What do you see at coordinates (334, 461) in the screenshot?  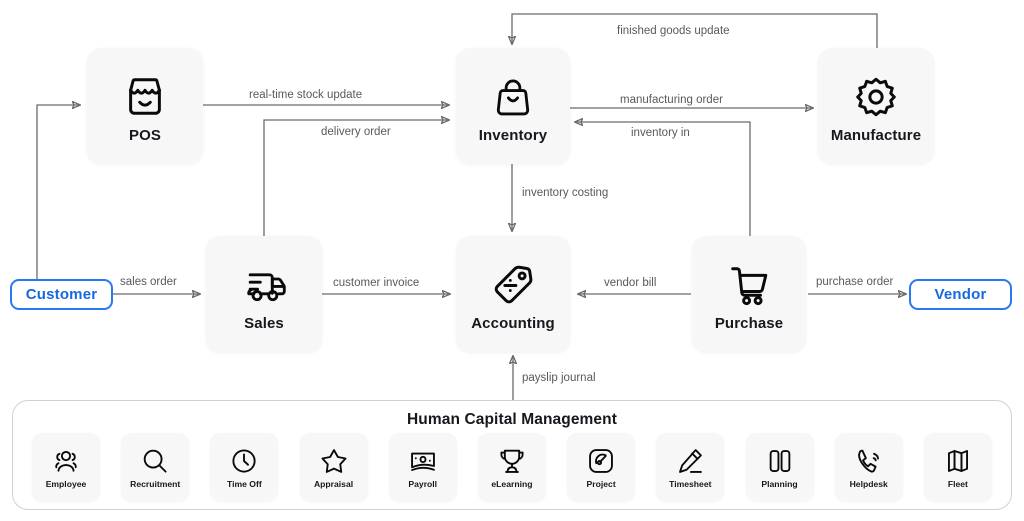 I see `star-icon` at bounding box center [334, 461].